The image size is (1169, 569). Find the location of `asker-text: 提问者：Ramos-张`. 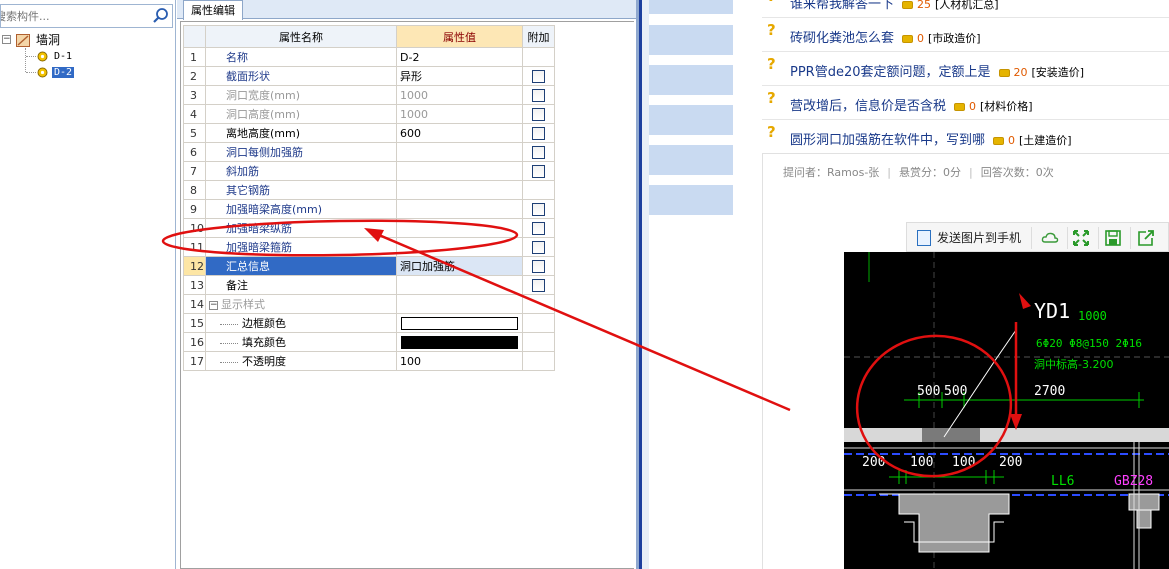

asker-text: 提问者：Ramos-张 is located at coordinates (831, 172).